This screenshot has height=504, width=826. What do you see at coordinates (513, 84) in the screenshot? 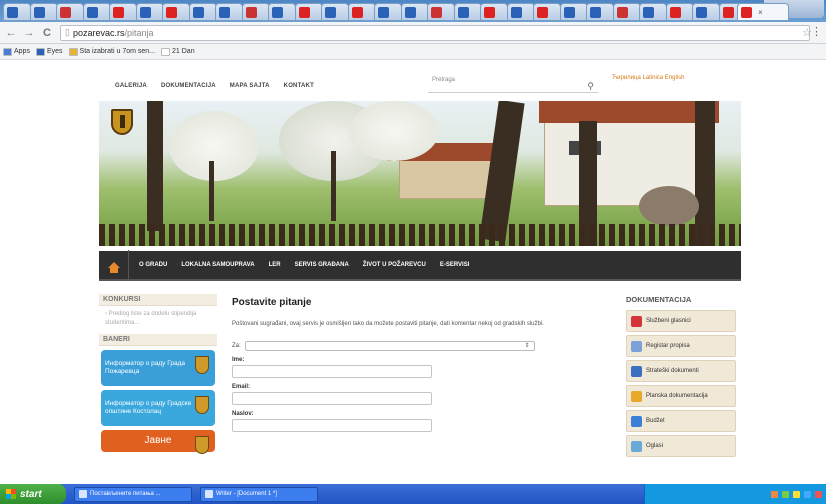
I see `search-input: Pretraga ⚲` at bounding box center [513, 84].